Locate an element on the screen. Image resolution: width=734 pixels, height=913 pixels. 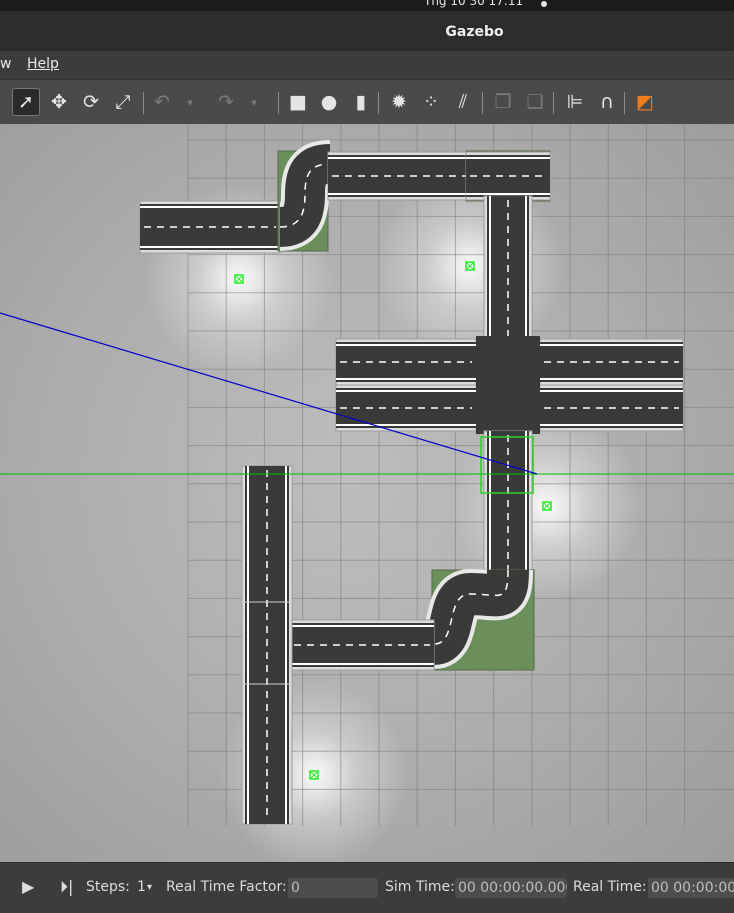
align-icon: ⊫ is located at coordinates (575, 102).